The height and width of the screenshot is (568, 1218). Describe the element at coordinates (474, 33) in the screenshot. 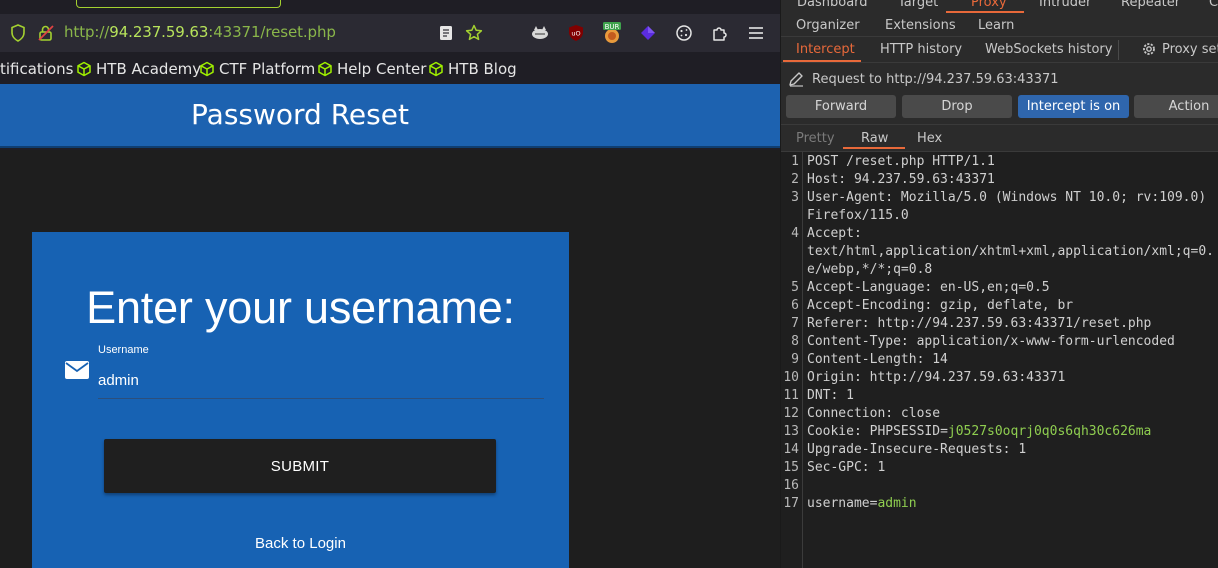

I see `bookmark-star-icon` at that location.